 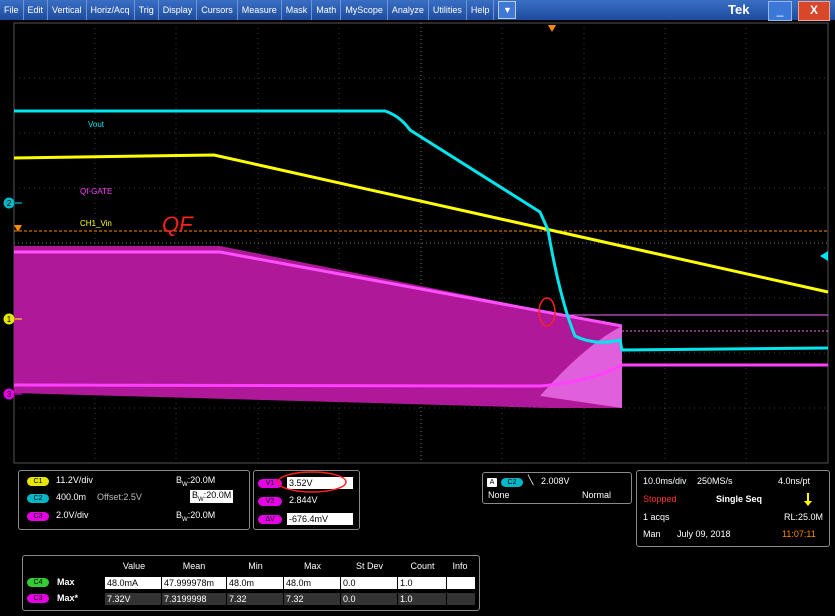 What do you see at coordinates (799, 534) in the screenshot?
I see `acq-time: 11:07:11` at bounding box center [799, 534].